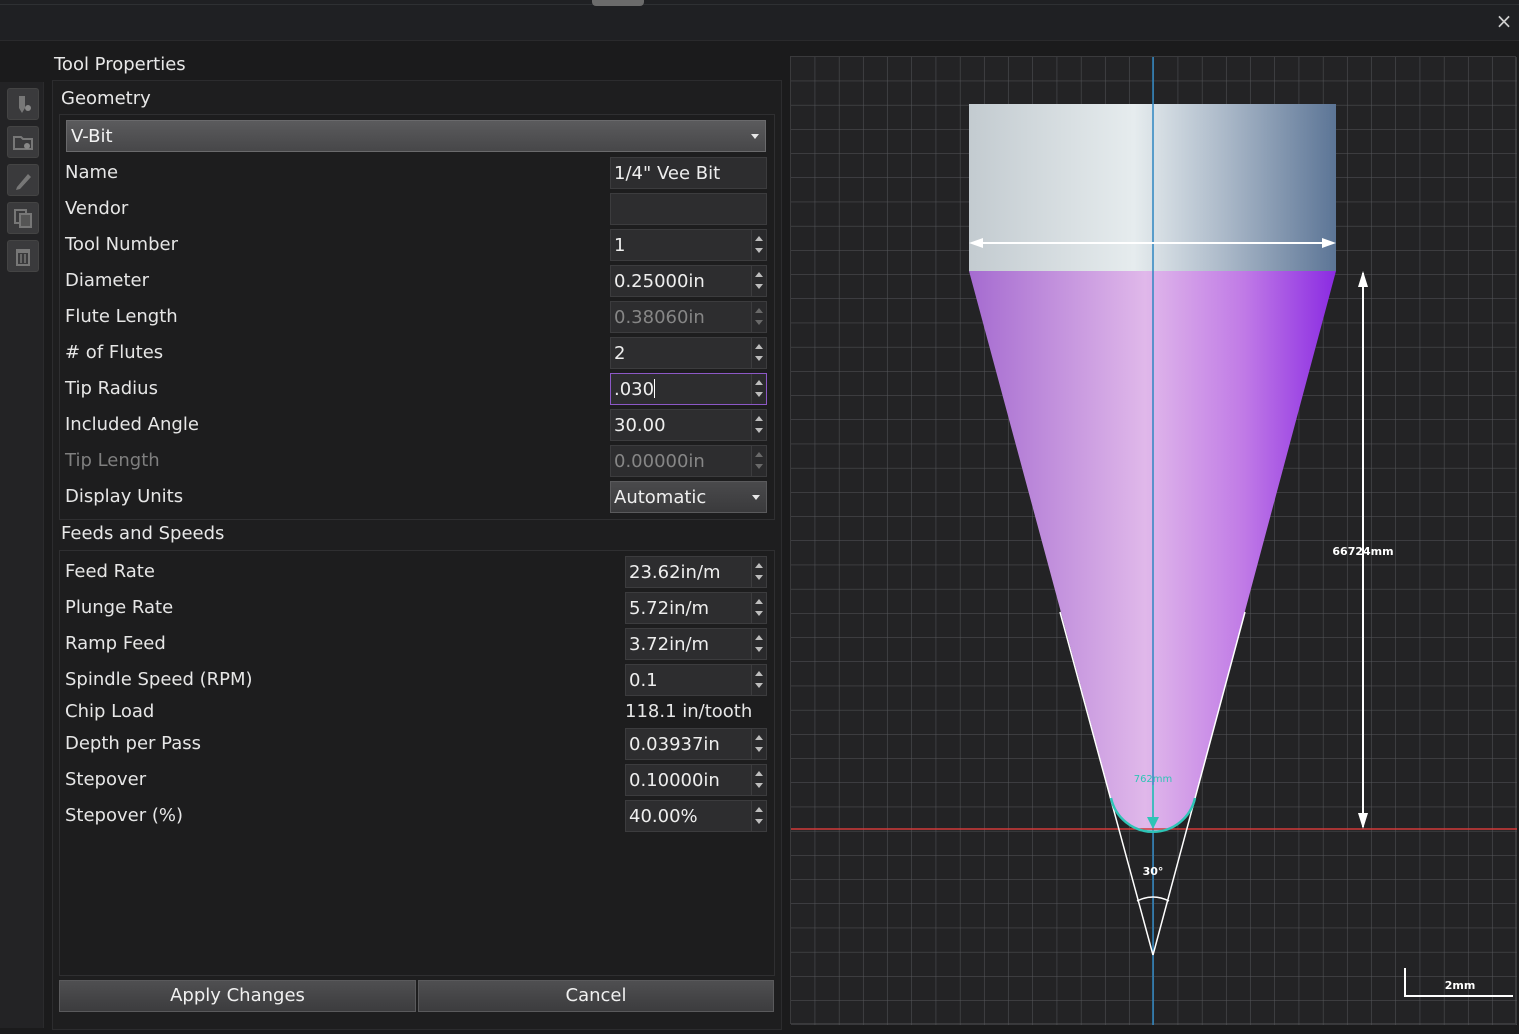 Image resolution: width=1519 pixels, height=1034 pixels. Describe the element at coordinates (111, 388) in the screenshot. I see `tip-radius-label: Tip Radius` at that location.